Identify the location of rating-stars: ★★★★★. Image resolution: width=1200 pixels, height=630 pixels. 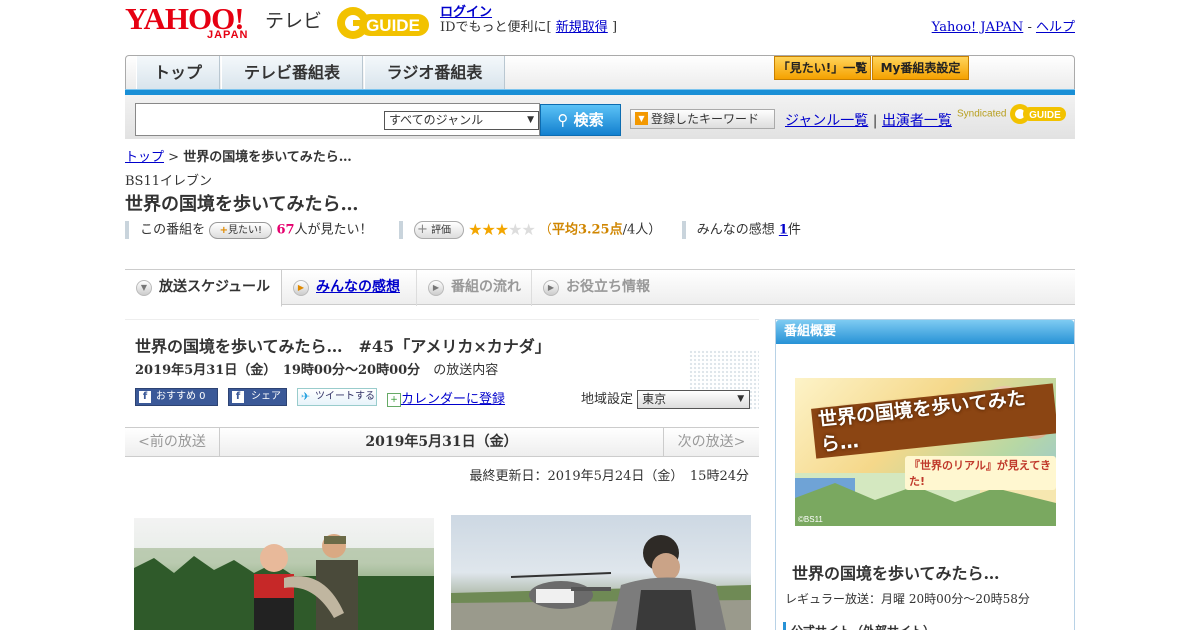
(503, 229).